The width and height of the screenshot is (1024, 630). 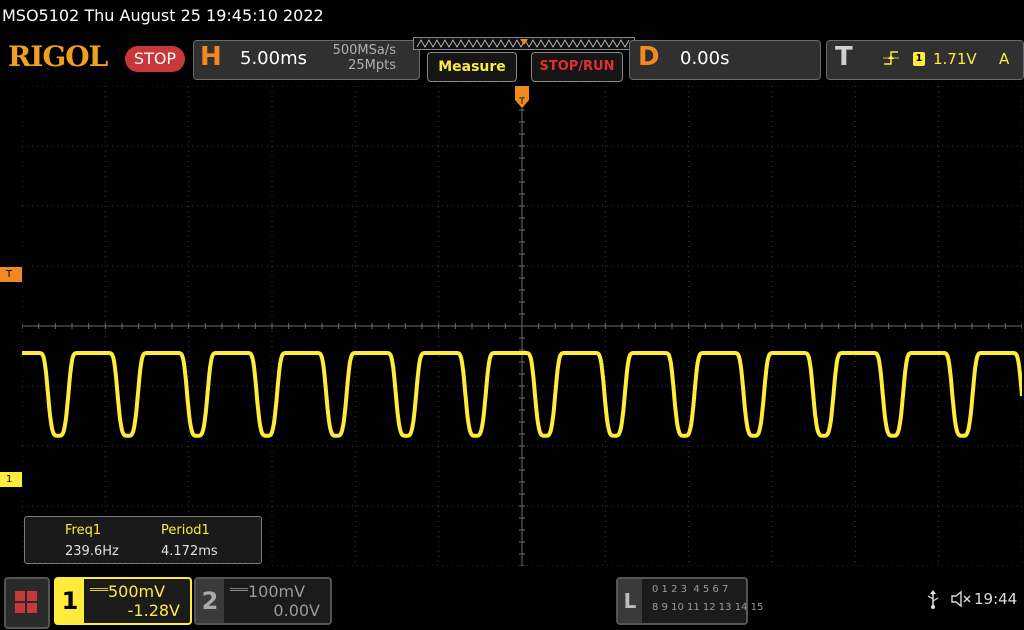 I want to click on run-status-badge: STOP, so click(x=155, y=59).